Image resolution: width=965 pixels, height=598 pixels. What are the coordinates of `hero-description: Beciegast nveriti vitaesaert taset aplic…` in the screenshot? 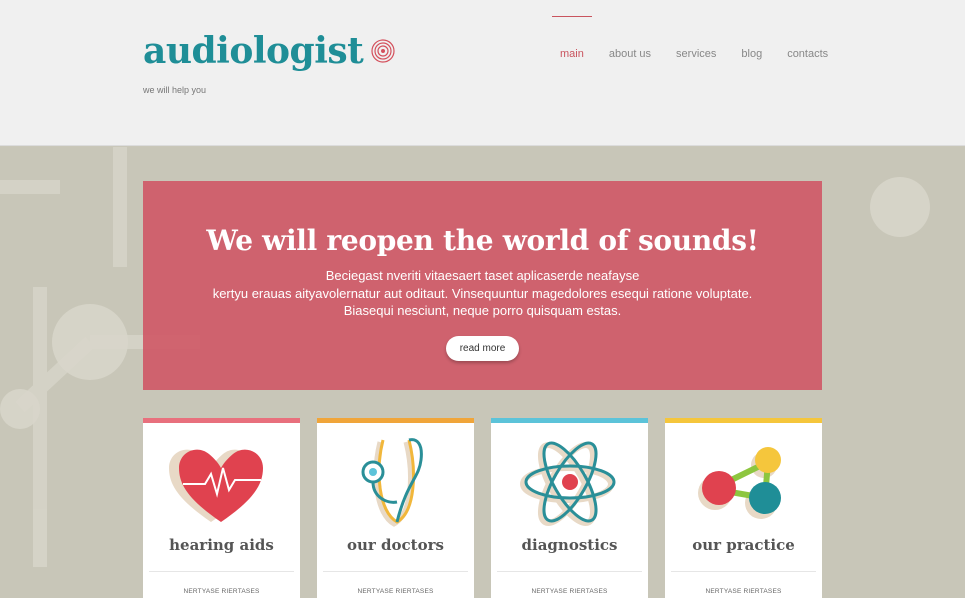 It's located at (482, 293).